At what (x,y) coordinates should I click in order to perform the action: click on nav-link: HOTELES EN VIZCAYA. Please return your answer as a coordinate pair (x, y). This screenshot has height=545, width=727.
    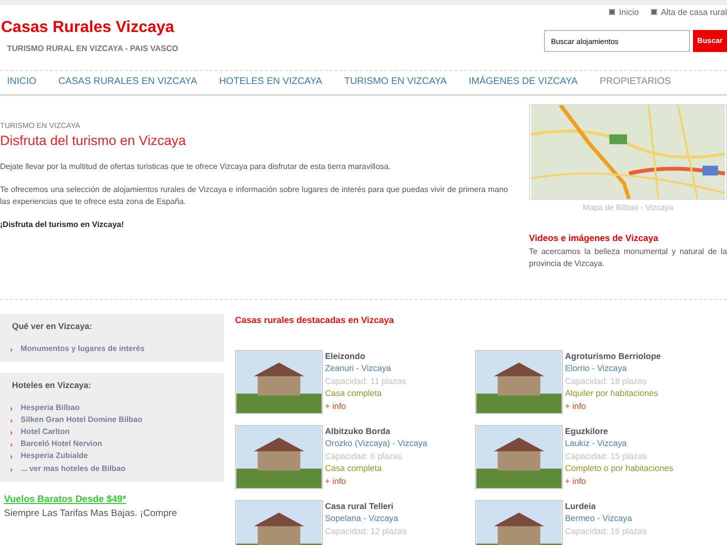
    Looking at the image, I should click on (270, 82).